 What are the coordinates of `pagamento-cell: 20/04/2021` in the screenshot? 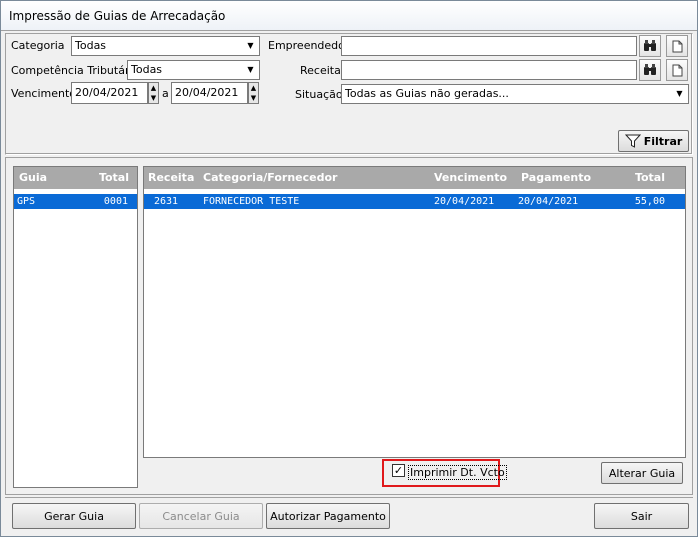 It's located at (548, 201).